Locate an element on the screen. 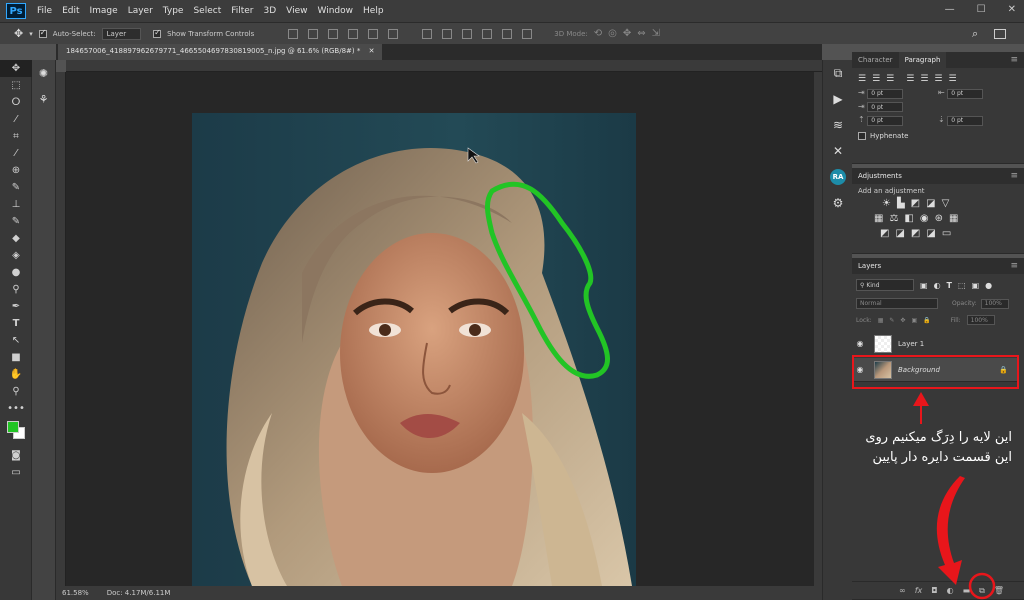 The image size is (1024, 600). auto-select-dropdown: Layer is located at coordinates (121, 33).